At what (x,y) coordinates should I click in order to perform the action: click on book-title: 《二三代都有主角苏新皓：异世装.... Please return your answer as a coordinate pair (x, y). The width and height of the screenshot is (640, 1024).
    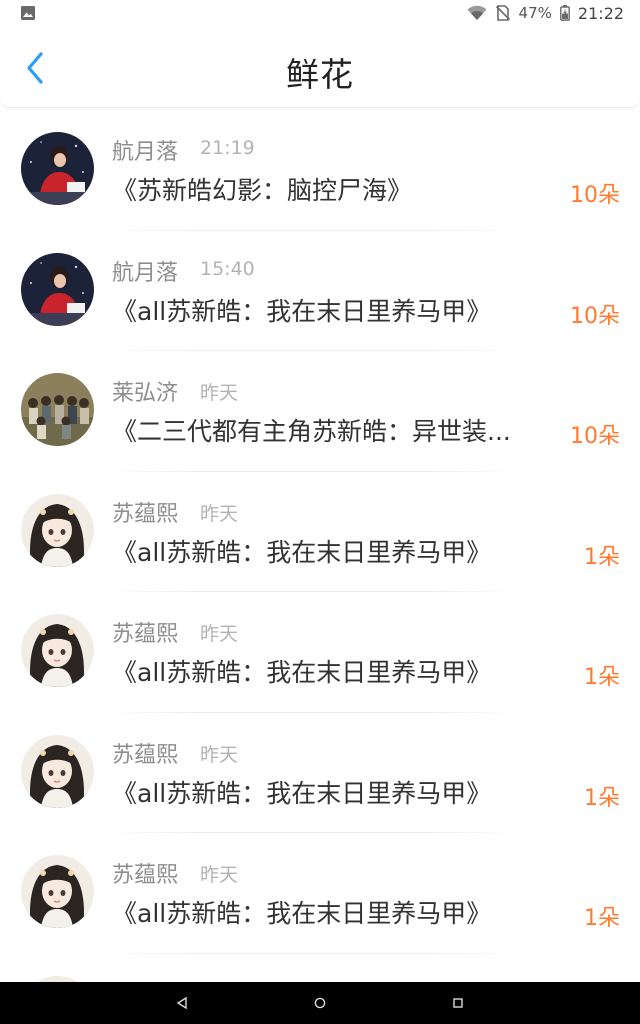
    Looking at the image, I should click on (332, 430).